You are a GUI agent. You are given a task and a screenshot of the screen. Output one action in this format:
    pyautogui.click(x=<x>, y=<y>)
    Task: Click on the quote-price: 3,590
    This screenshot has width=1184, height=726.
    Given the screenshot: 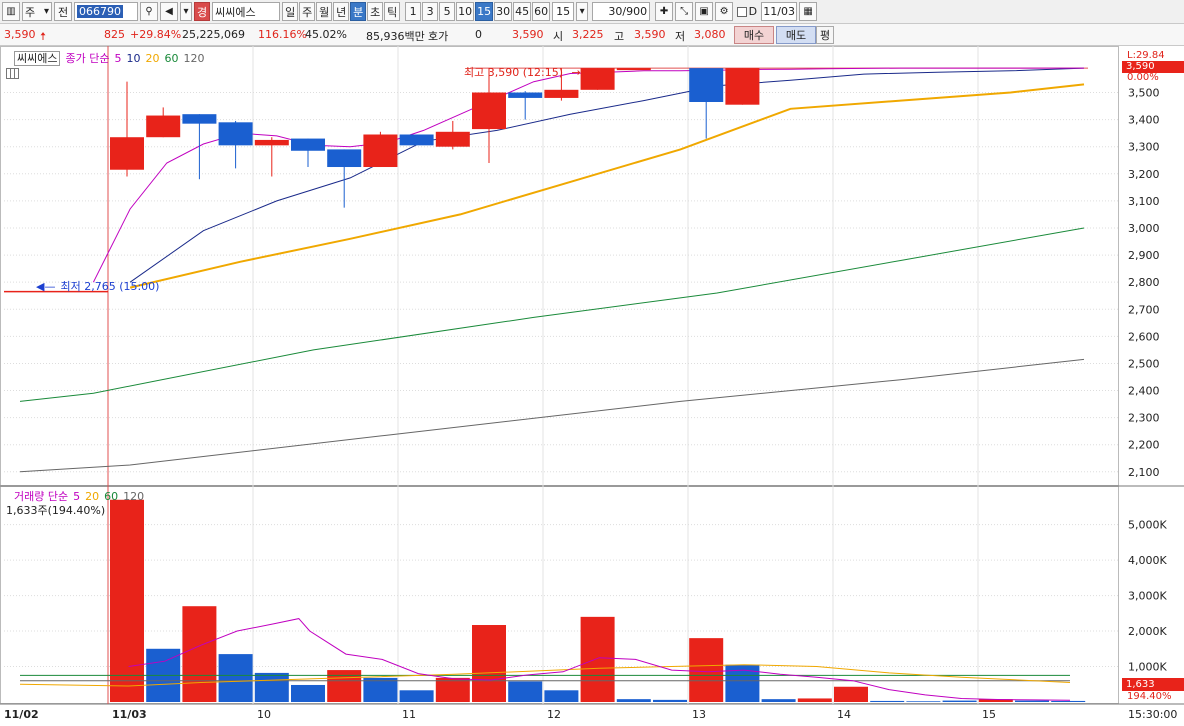 What is the action you would take?
    pyautogui.click(x=528, y=34)
    